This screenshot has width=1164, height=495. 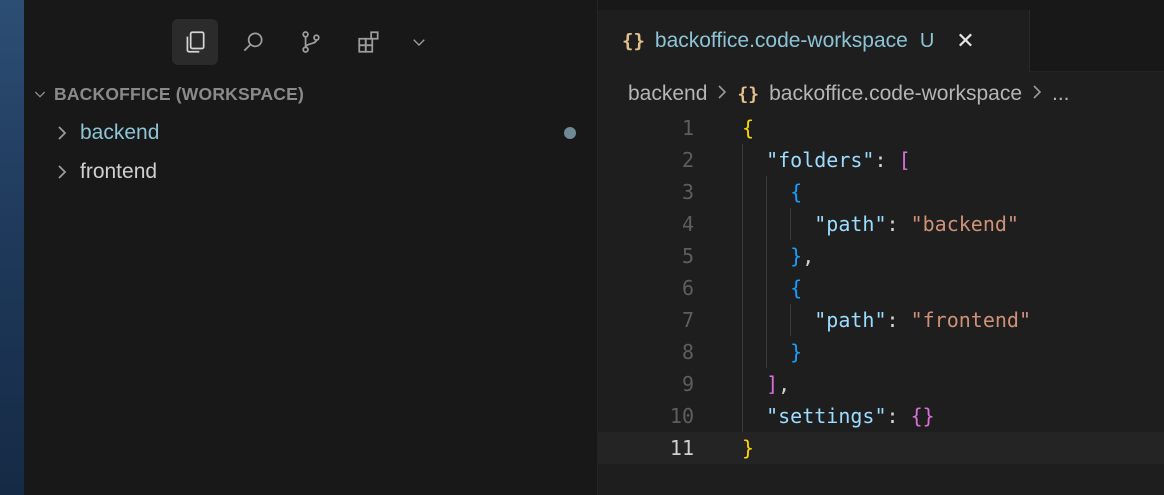 What do you see at coordinates (681, 448) in the screenshot?
I see `line-number: 11` at bounding box center [681, 448].